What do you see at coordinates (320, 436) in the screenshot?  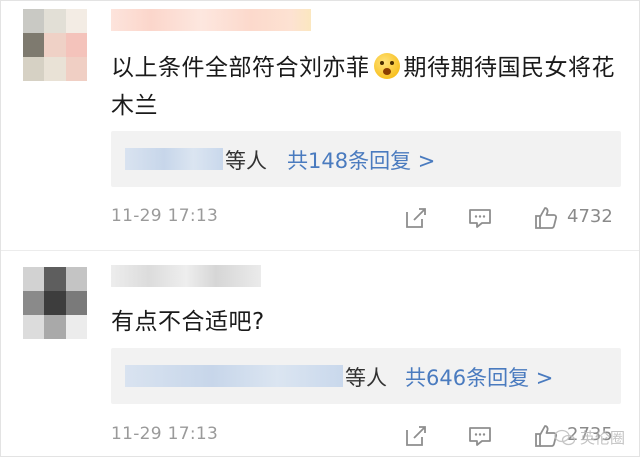 I see `comment-footer: 11-29 17:13 2735` at bounding box center [320, 436].